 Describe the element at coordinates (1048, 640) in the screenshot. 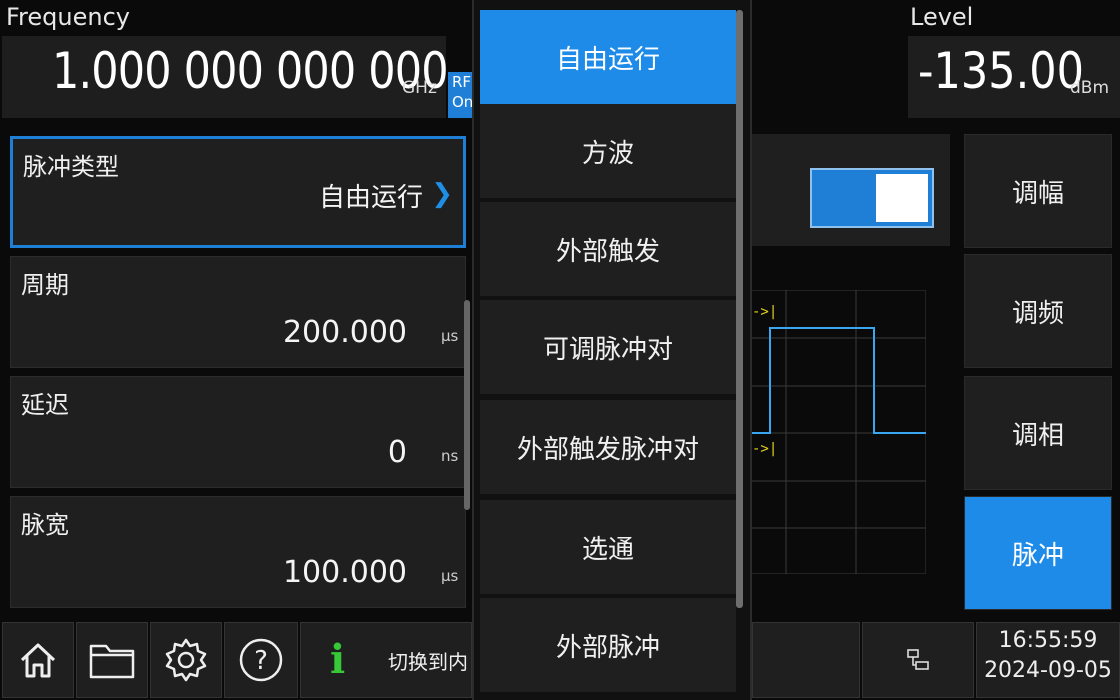

I see `clock-time: 16:55:59` at that location.